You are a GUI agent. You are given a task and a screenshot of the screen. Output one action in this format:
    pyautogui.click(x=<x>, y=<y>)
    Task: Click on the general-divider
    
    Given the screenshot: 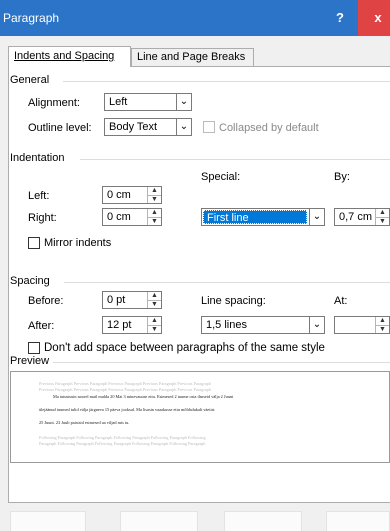 What is the action you would take?
    pyautogui.click(x=226, y=81)
    